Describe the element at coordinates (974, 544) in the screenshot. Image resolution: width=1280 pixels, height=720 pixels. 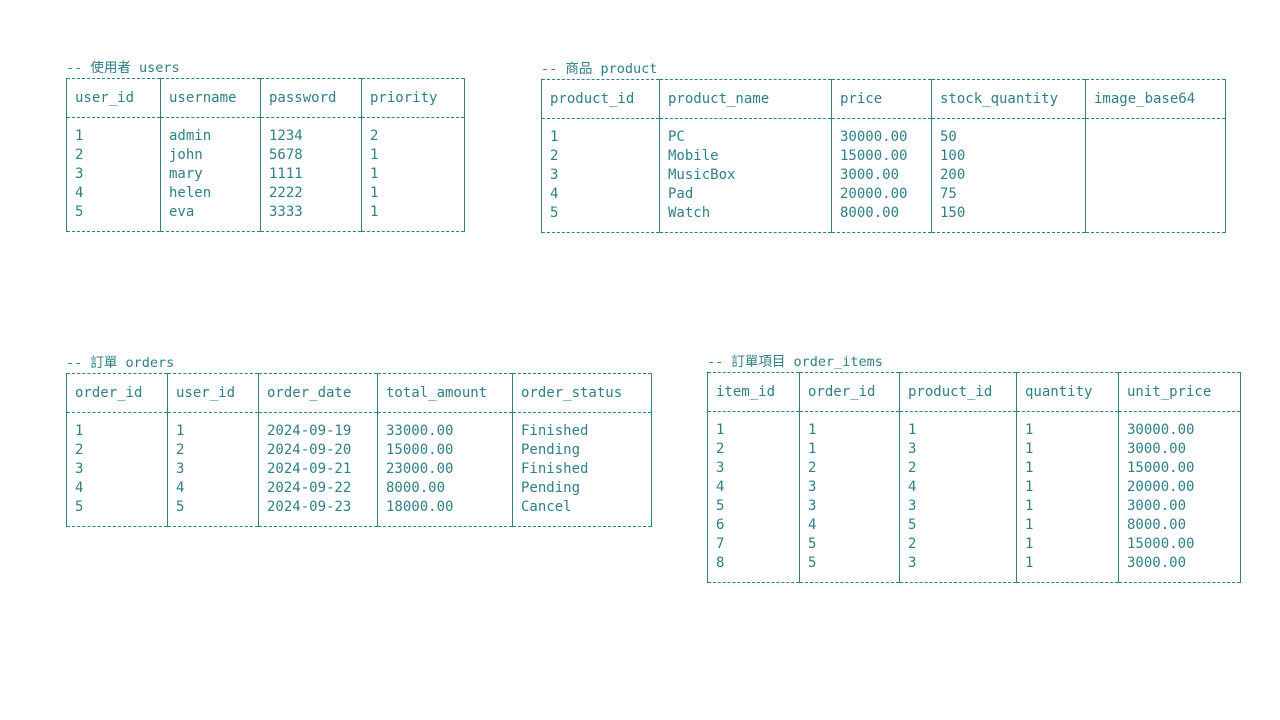
I see `table-row: 7 5 2 1 15000.00` at that location.